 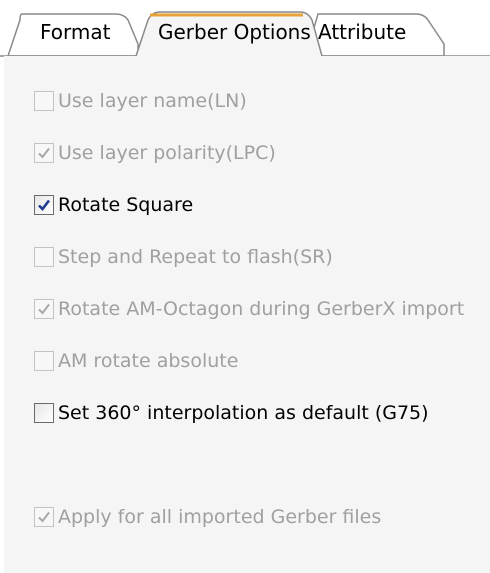 What do you see at coordinates (195, 257) in the screenshot?
I see `step-and-repeat-label: Step and Repeat to flash(SR)` at bounding box center [195, 257].